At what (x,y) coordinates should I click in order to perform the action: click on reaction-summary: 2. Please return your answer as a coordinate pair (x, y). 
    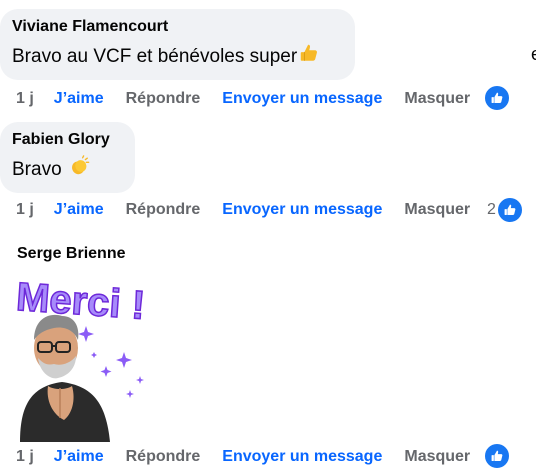
    Looking at the image, I should click on (505, 210).